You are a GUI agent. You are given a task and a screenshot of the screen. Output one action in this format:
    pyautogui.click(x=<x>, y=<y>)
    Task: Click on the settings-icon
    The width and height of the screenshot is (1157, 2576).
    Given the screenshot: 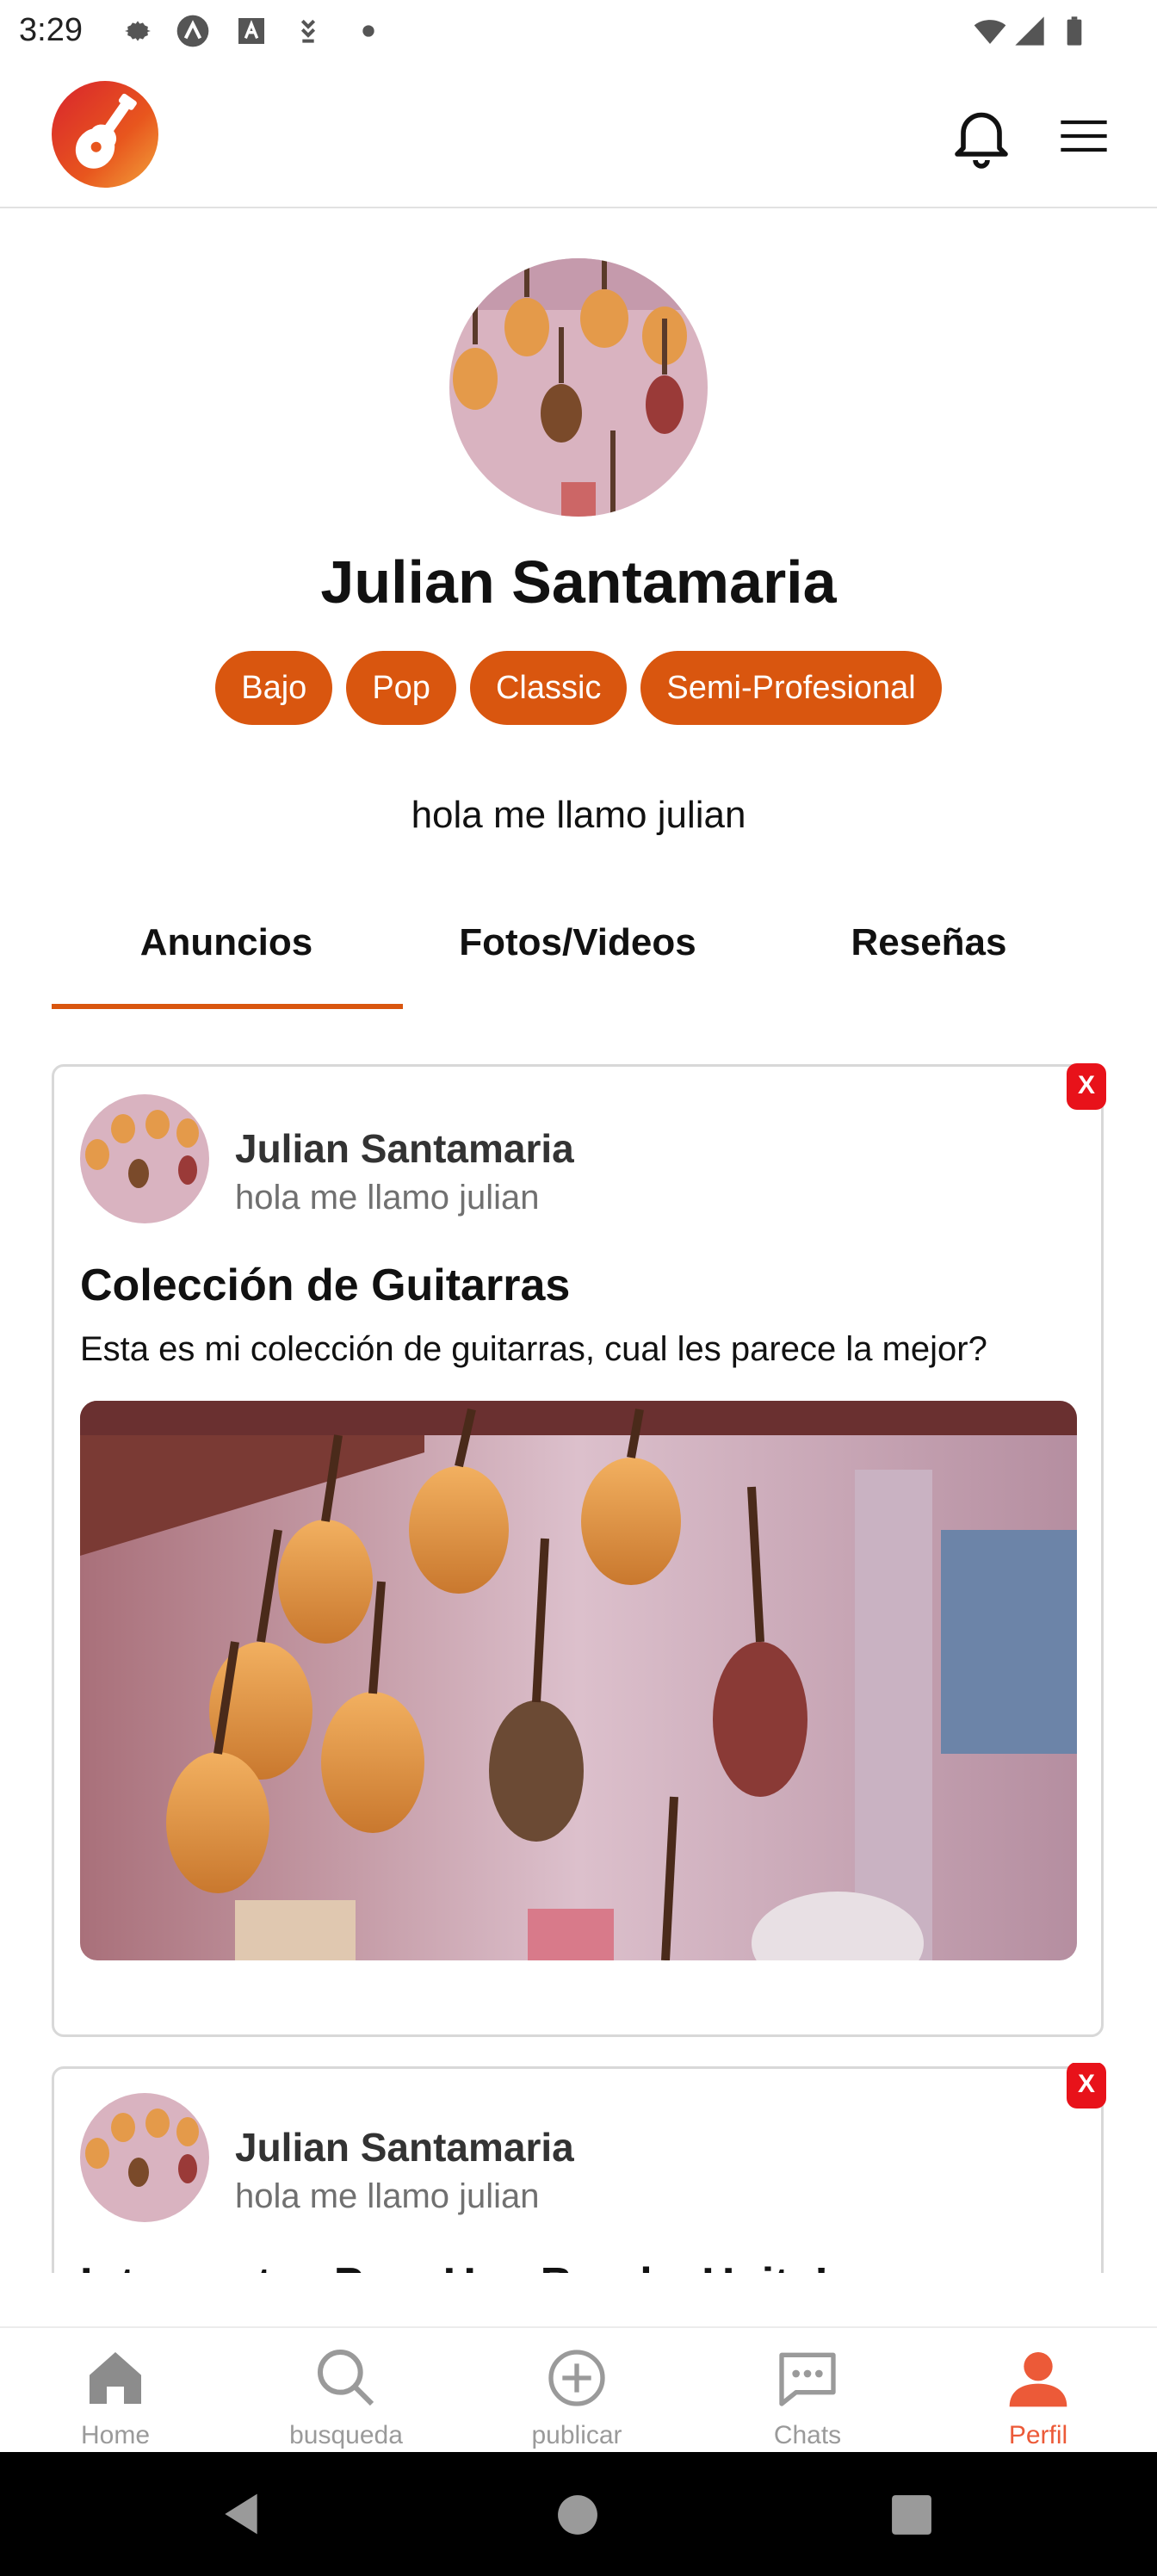 What is the action you would take?
    pyautogui.click(x=138, y=31)
    